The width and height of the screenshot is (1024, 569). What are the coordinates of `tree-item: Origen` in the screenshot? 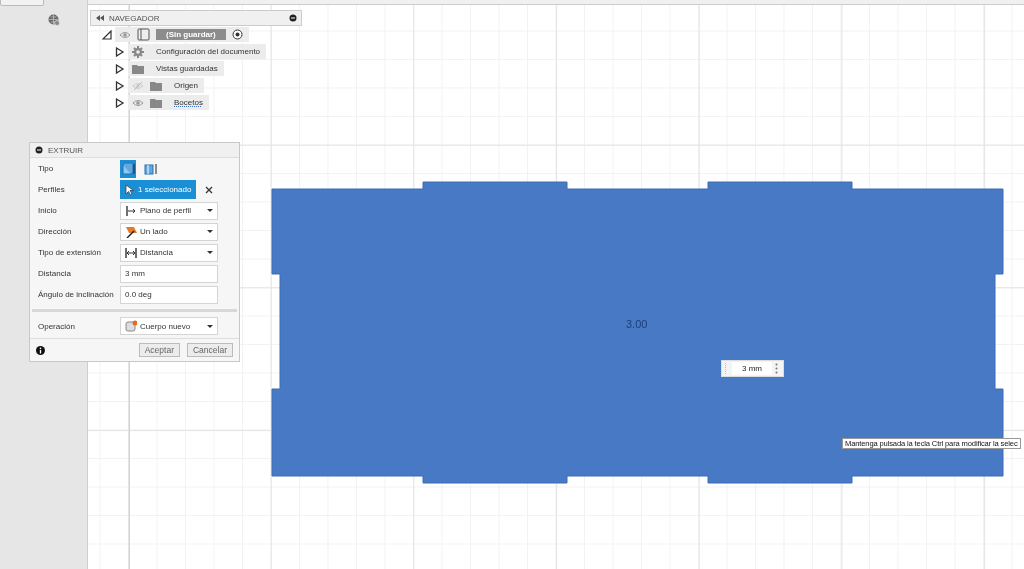 It's located at (166, 85).